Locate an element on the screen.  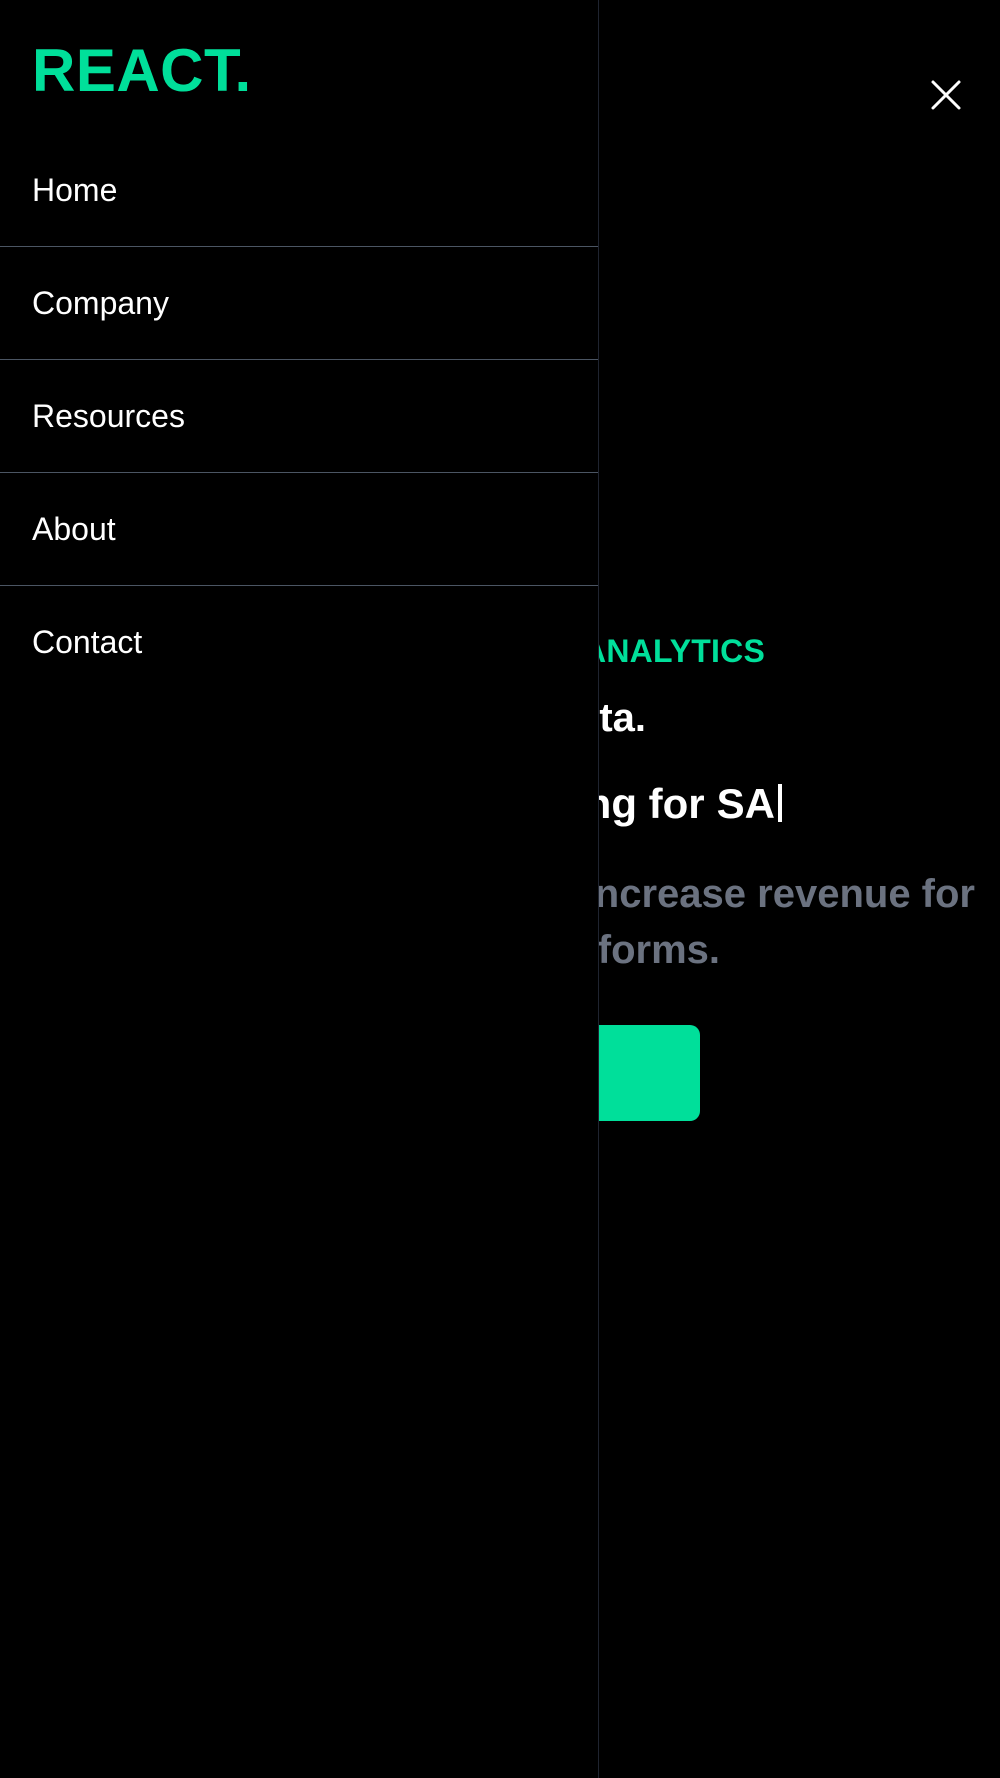
nav-item-contact: Contact is located at coordinates (299, 642).